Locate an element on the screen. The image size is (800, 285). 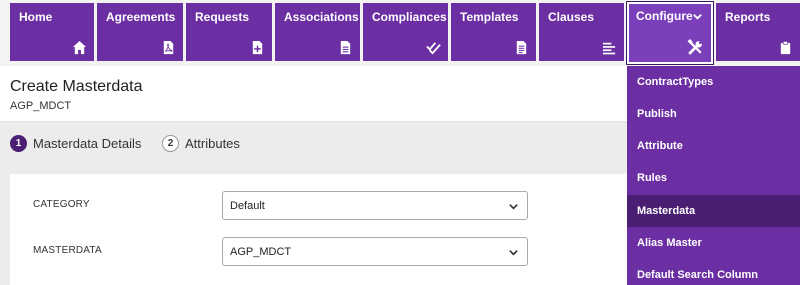
menu-item-publish: Publish is located at coordinates (713, 114).